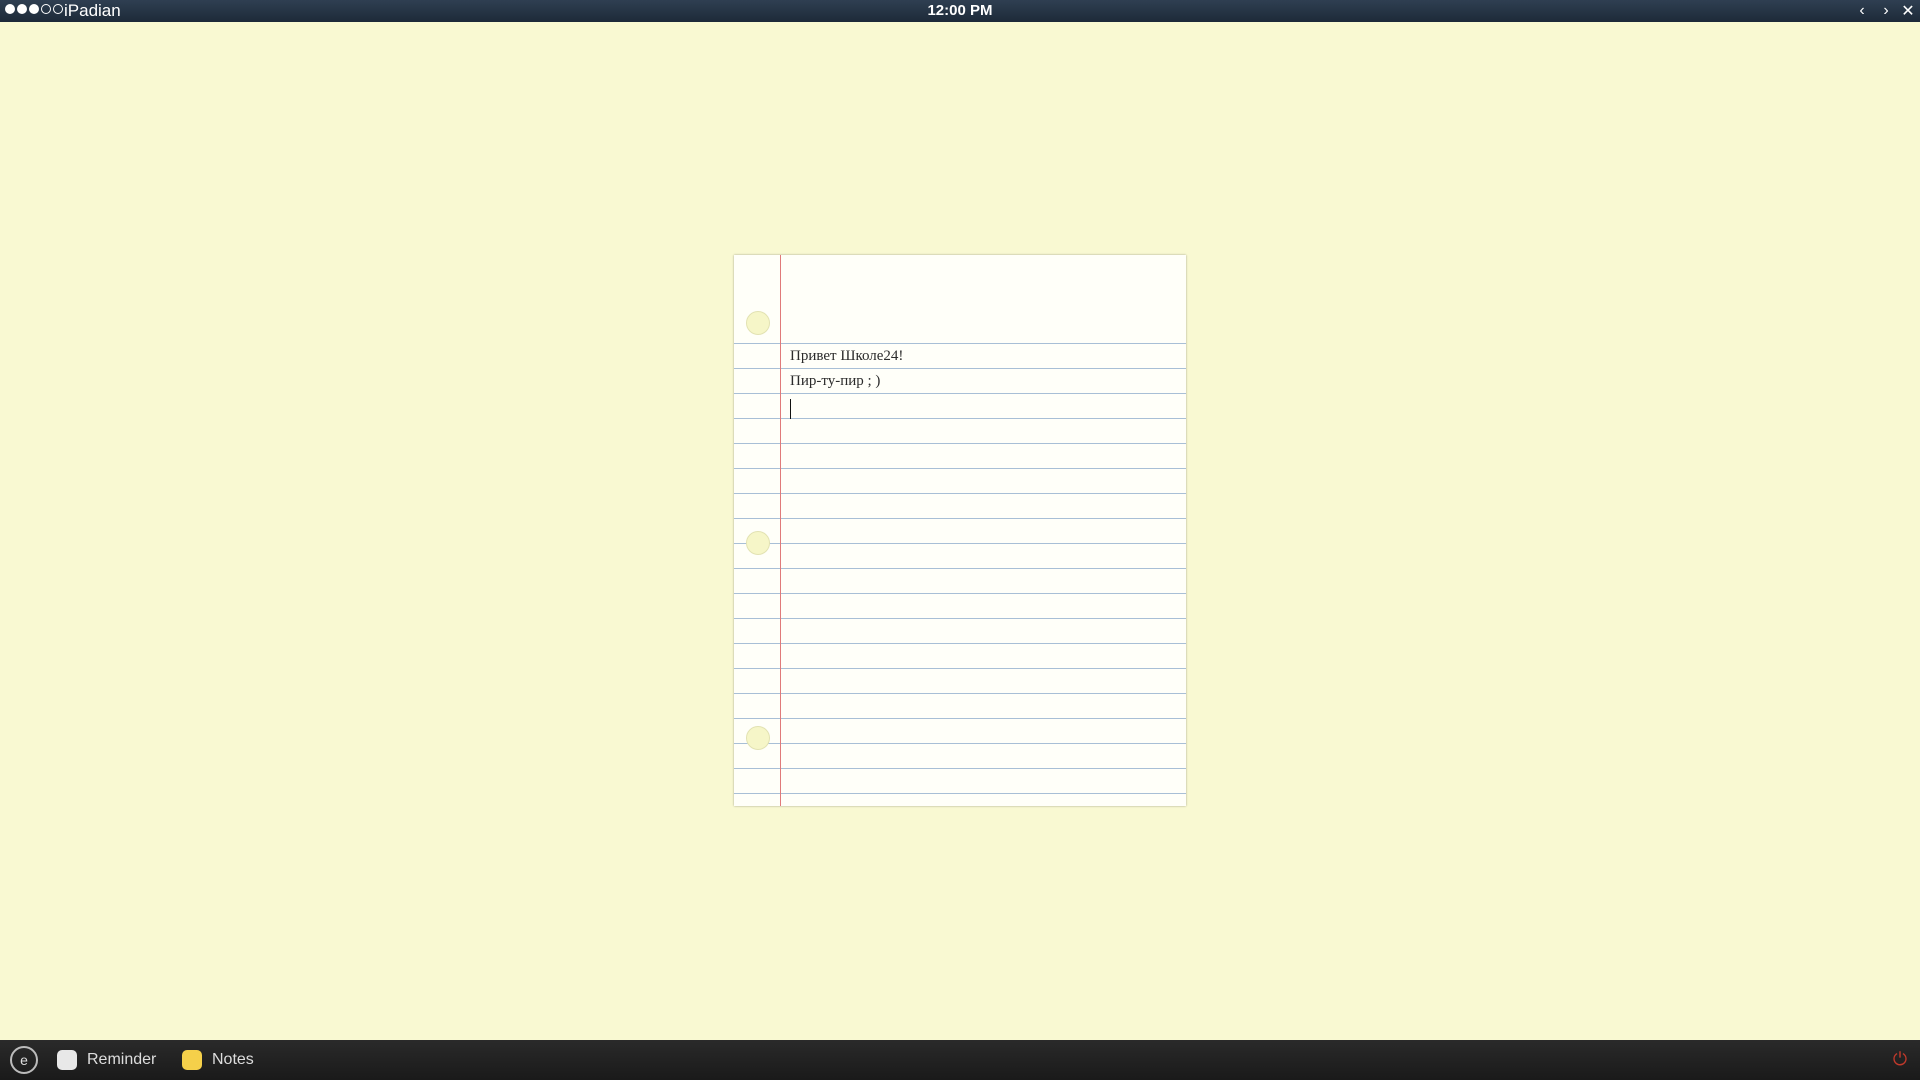 This screenshot has width=1920, height=1080. What do you see at coordinates (192, 1060) in the screenshot?
I see `notes-icon` at bounding box center [192, 1060].